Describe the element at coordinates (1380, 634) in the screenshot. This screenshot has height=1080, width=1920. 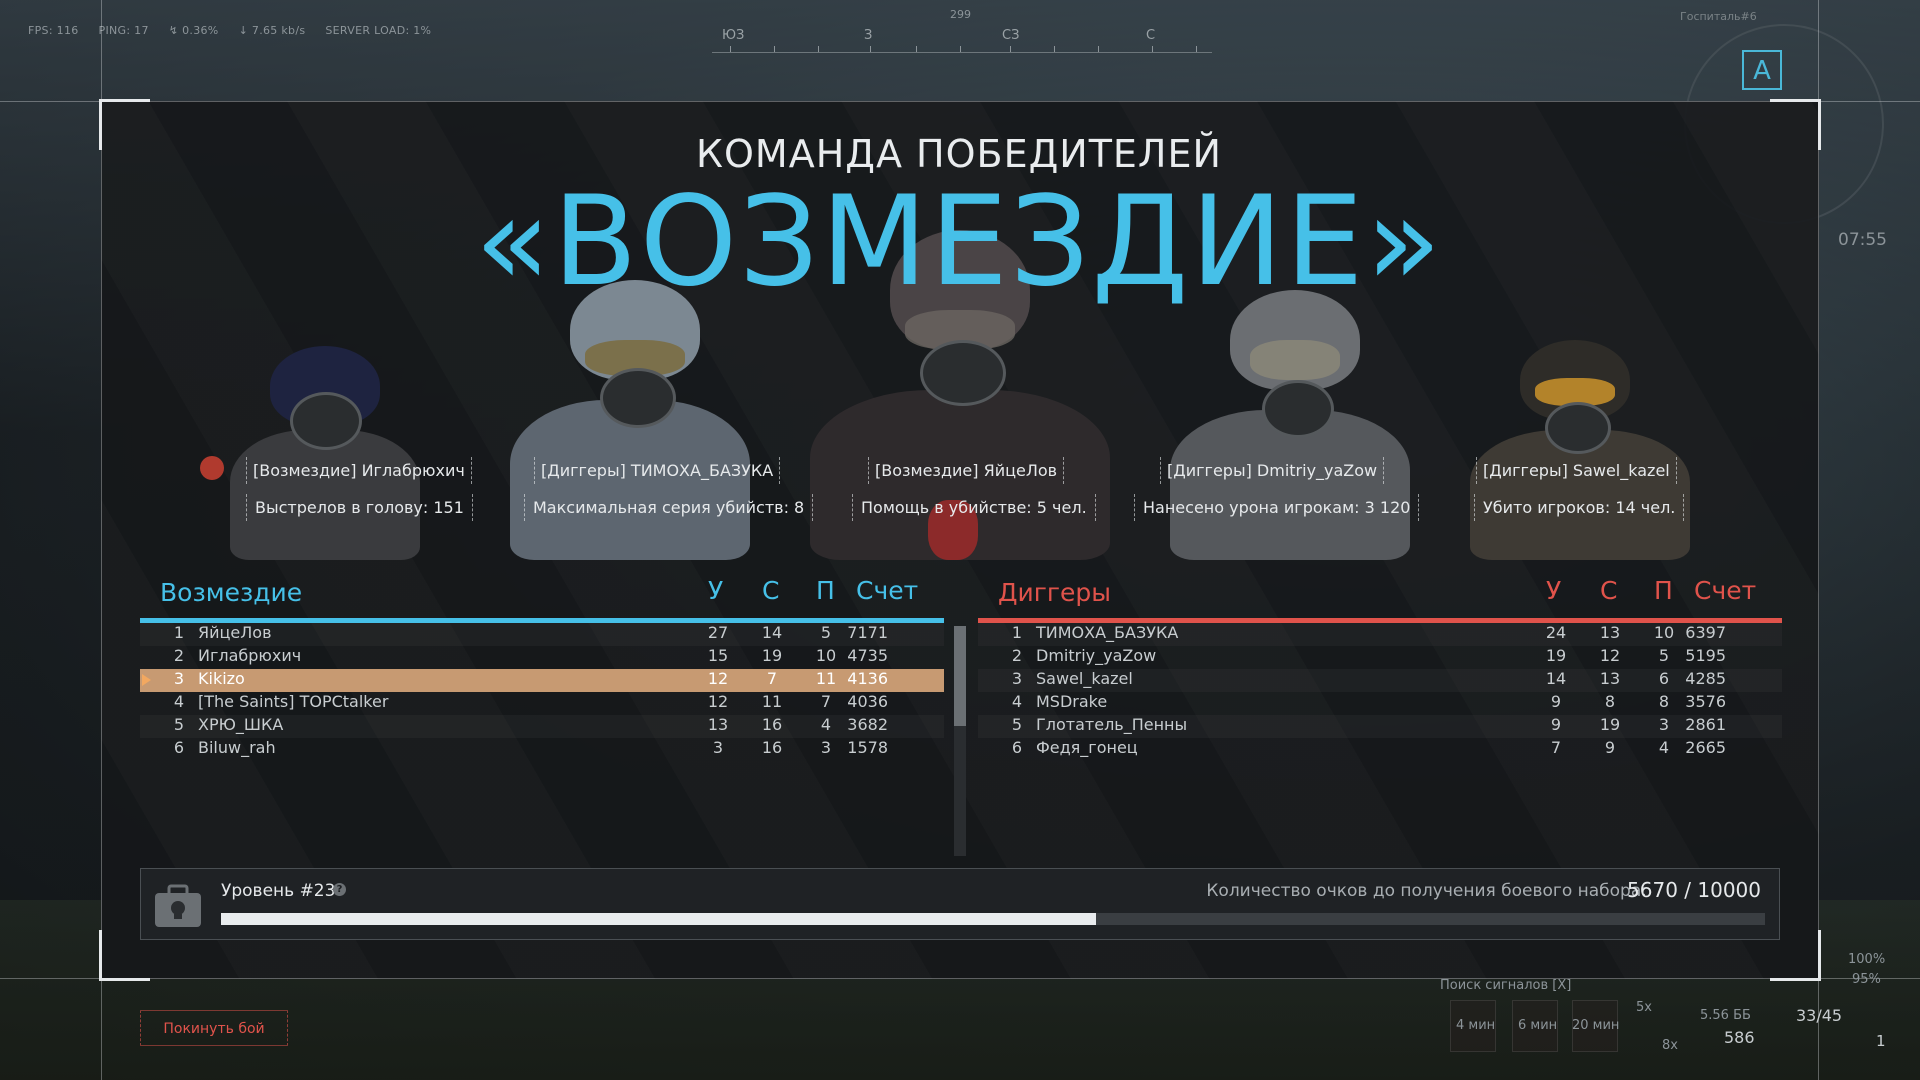
I see `table-row: 1 ТИМОХА_БАЗУКА 24 13 10 6397` at that location.